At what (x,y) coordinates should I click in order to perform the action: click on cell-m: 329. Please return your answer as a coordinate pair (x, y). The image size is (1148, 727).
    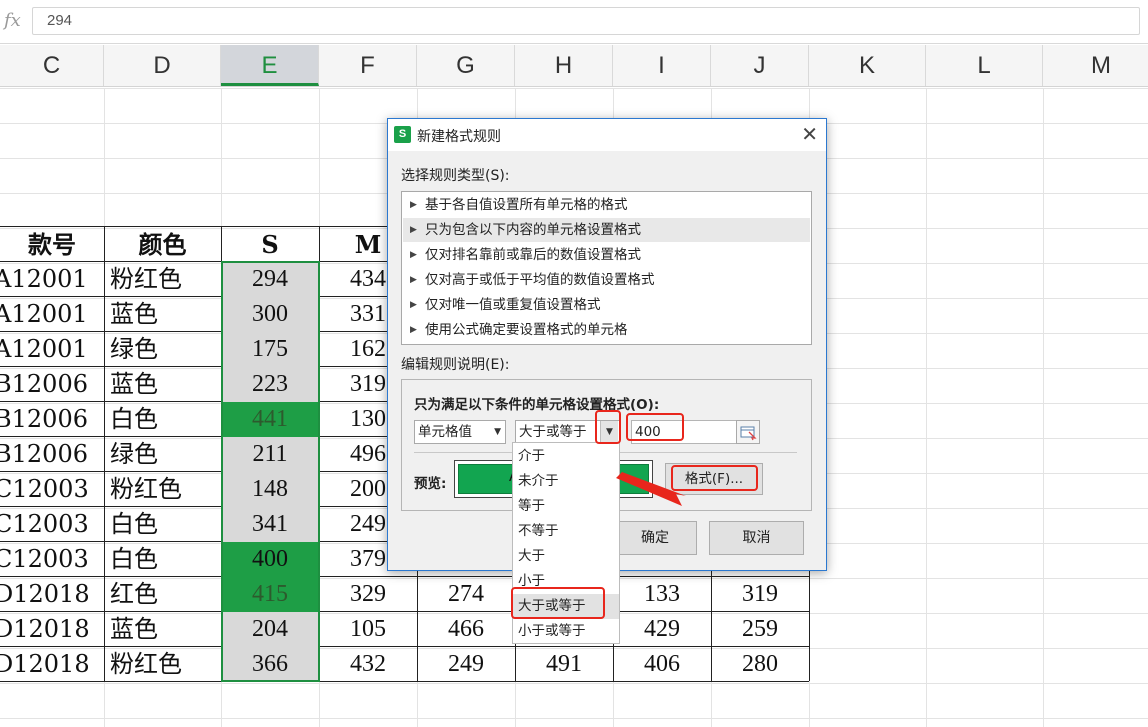
    Looking at the image, I should click on (368, 594).